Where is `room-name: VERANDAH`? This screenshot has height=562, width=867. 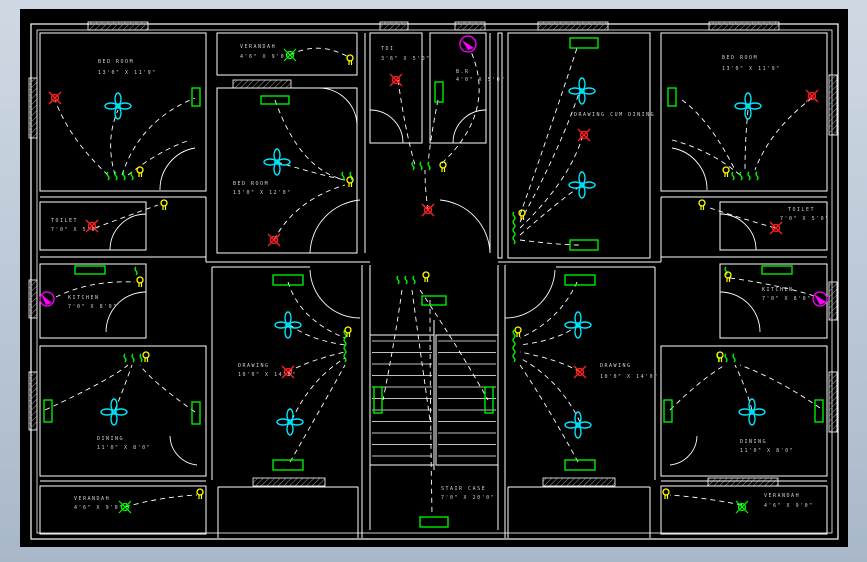 room-name: VERANDAH is located at coordinates (258, 47).